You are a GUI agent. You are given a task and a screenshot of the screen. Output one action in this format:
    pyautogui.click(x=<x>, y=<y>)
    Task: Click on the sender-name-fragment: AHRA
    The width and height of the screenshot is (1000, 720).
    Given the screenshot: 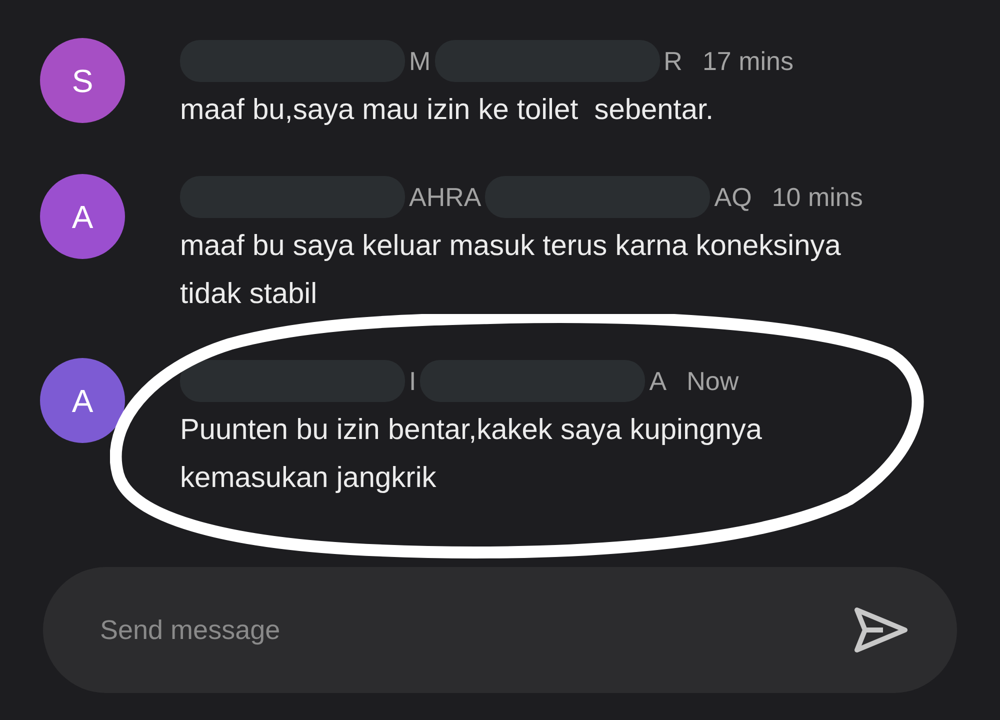 What is the action you would take?
    pyautogui.click(x=445, y=197)
    